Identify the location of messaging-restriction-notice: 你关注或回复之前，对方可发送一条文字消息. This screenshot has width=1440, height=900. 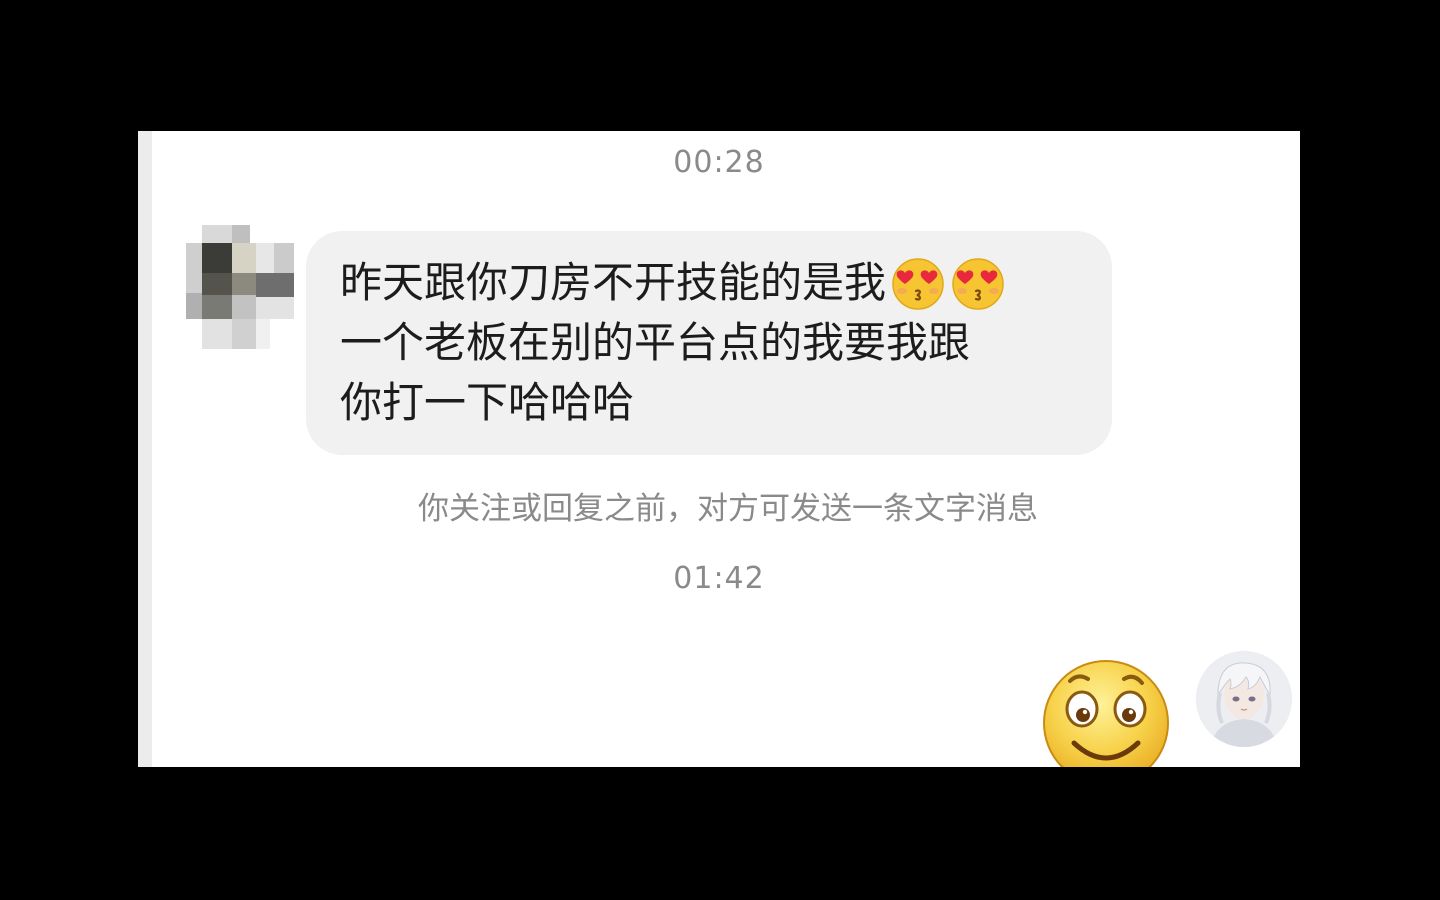
(728, 509).